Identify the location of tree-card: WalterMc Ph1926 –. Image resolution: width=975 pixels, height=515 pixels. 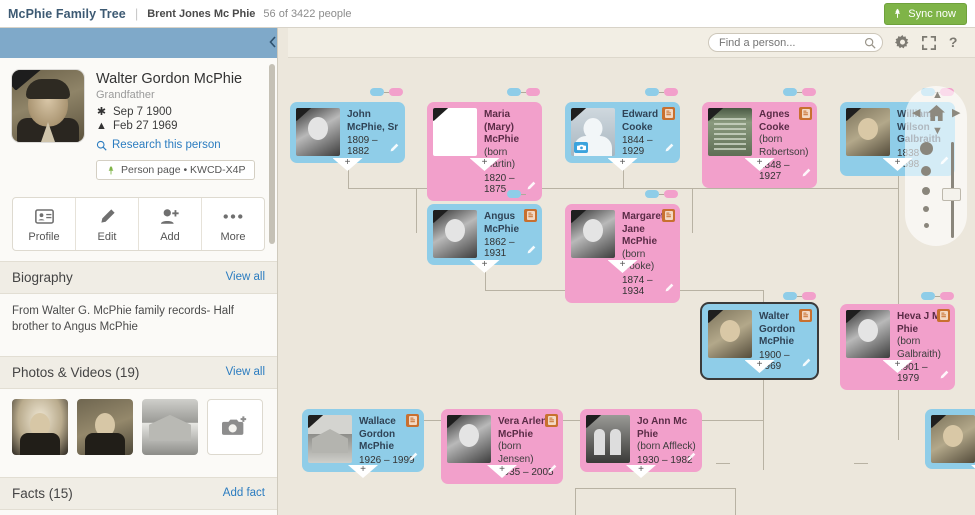
(950, 439).